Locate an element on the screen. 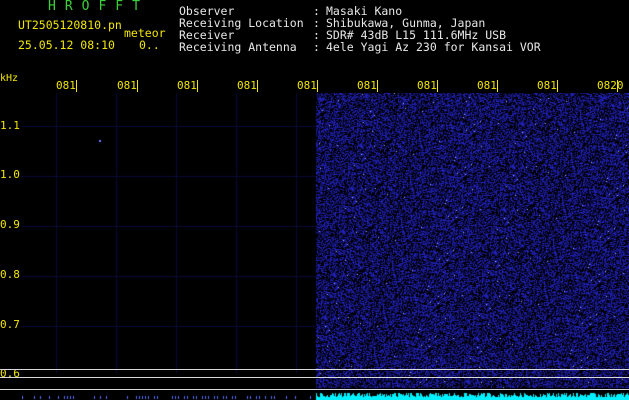 The height and width of the screenshot is (400, 629). antenna-label: Receiving Antenna is located at coordinates (238, 47).